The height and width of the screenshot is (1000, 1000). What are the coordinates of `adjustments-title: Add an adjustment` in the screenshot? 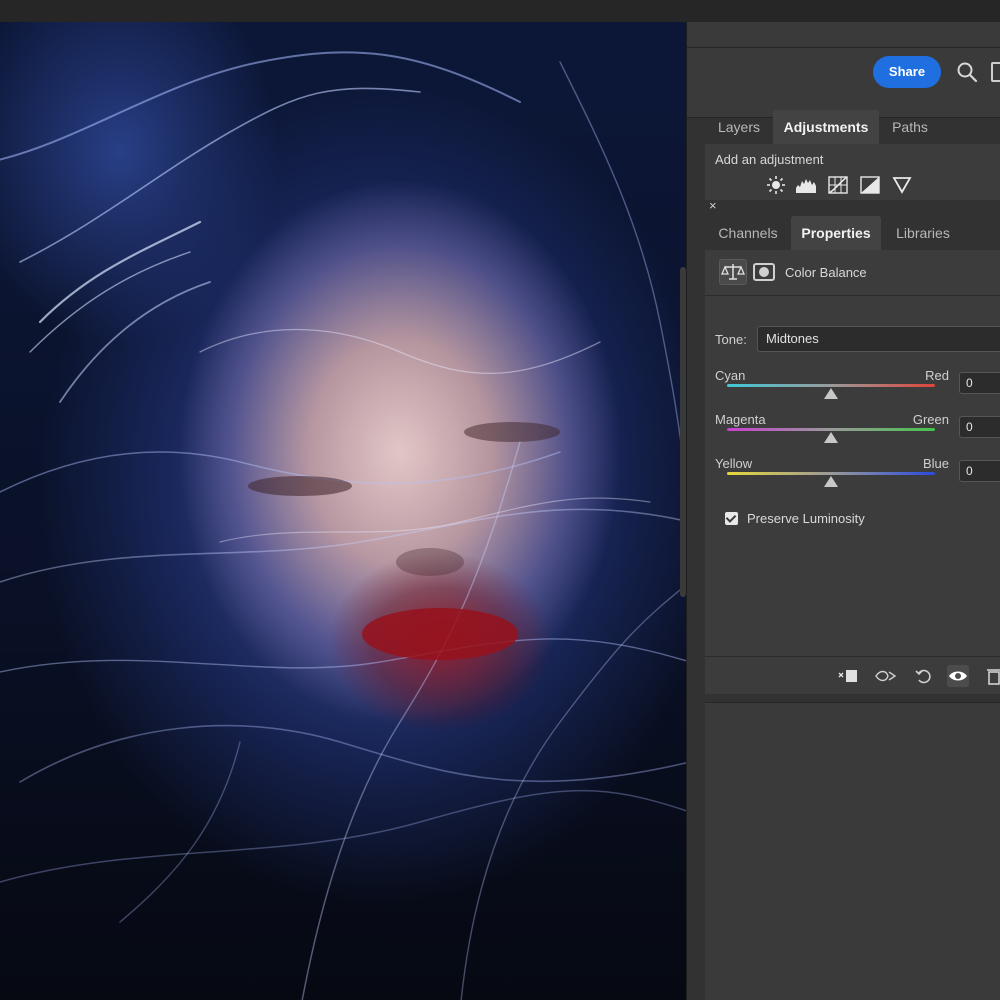 It's located at (769, 159).